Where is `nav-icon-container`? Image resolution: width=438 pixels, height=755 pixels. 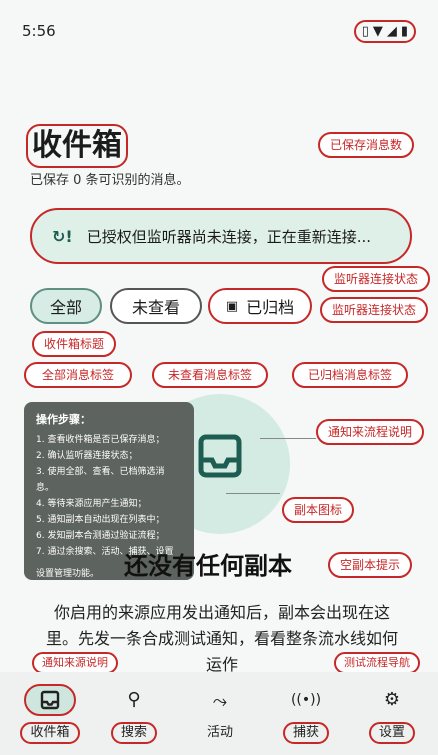 nav-icon-container is located at coordinates (50, 699).